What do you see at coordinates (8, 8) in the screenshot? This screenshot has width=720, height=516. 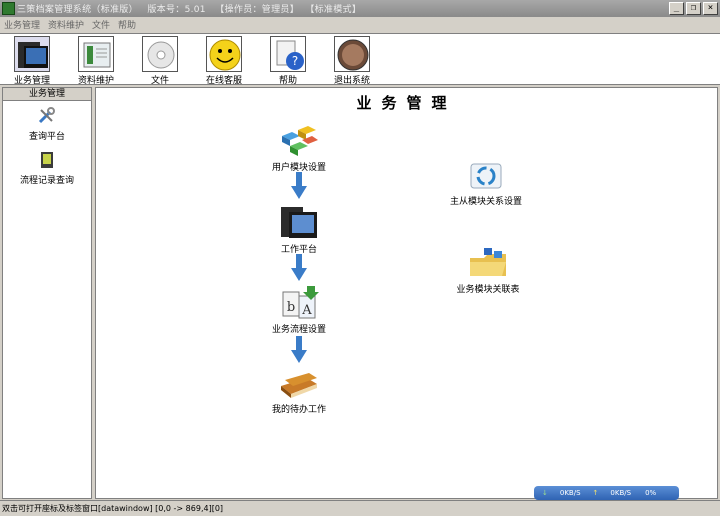 I see `app-icon` at bounding box center [8, 8].